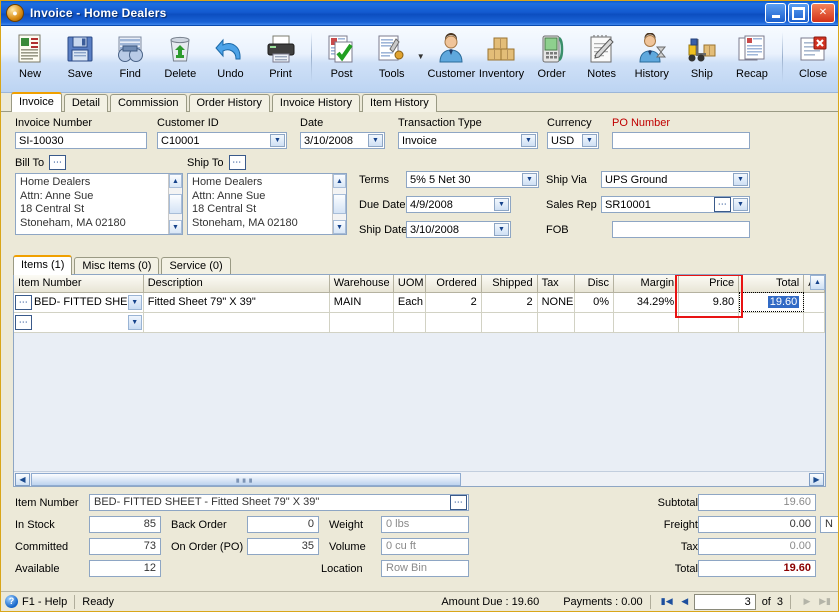 This screenshot has width=839, height=612. Describe the element at coordinates (646, 284) in the screenshot. I see `grid-col-margin: Margin` at that location.